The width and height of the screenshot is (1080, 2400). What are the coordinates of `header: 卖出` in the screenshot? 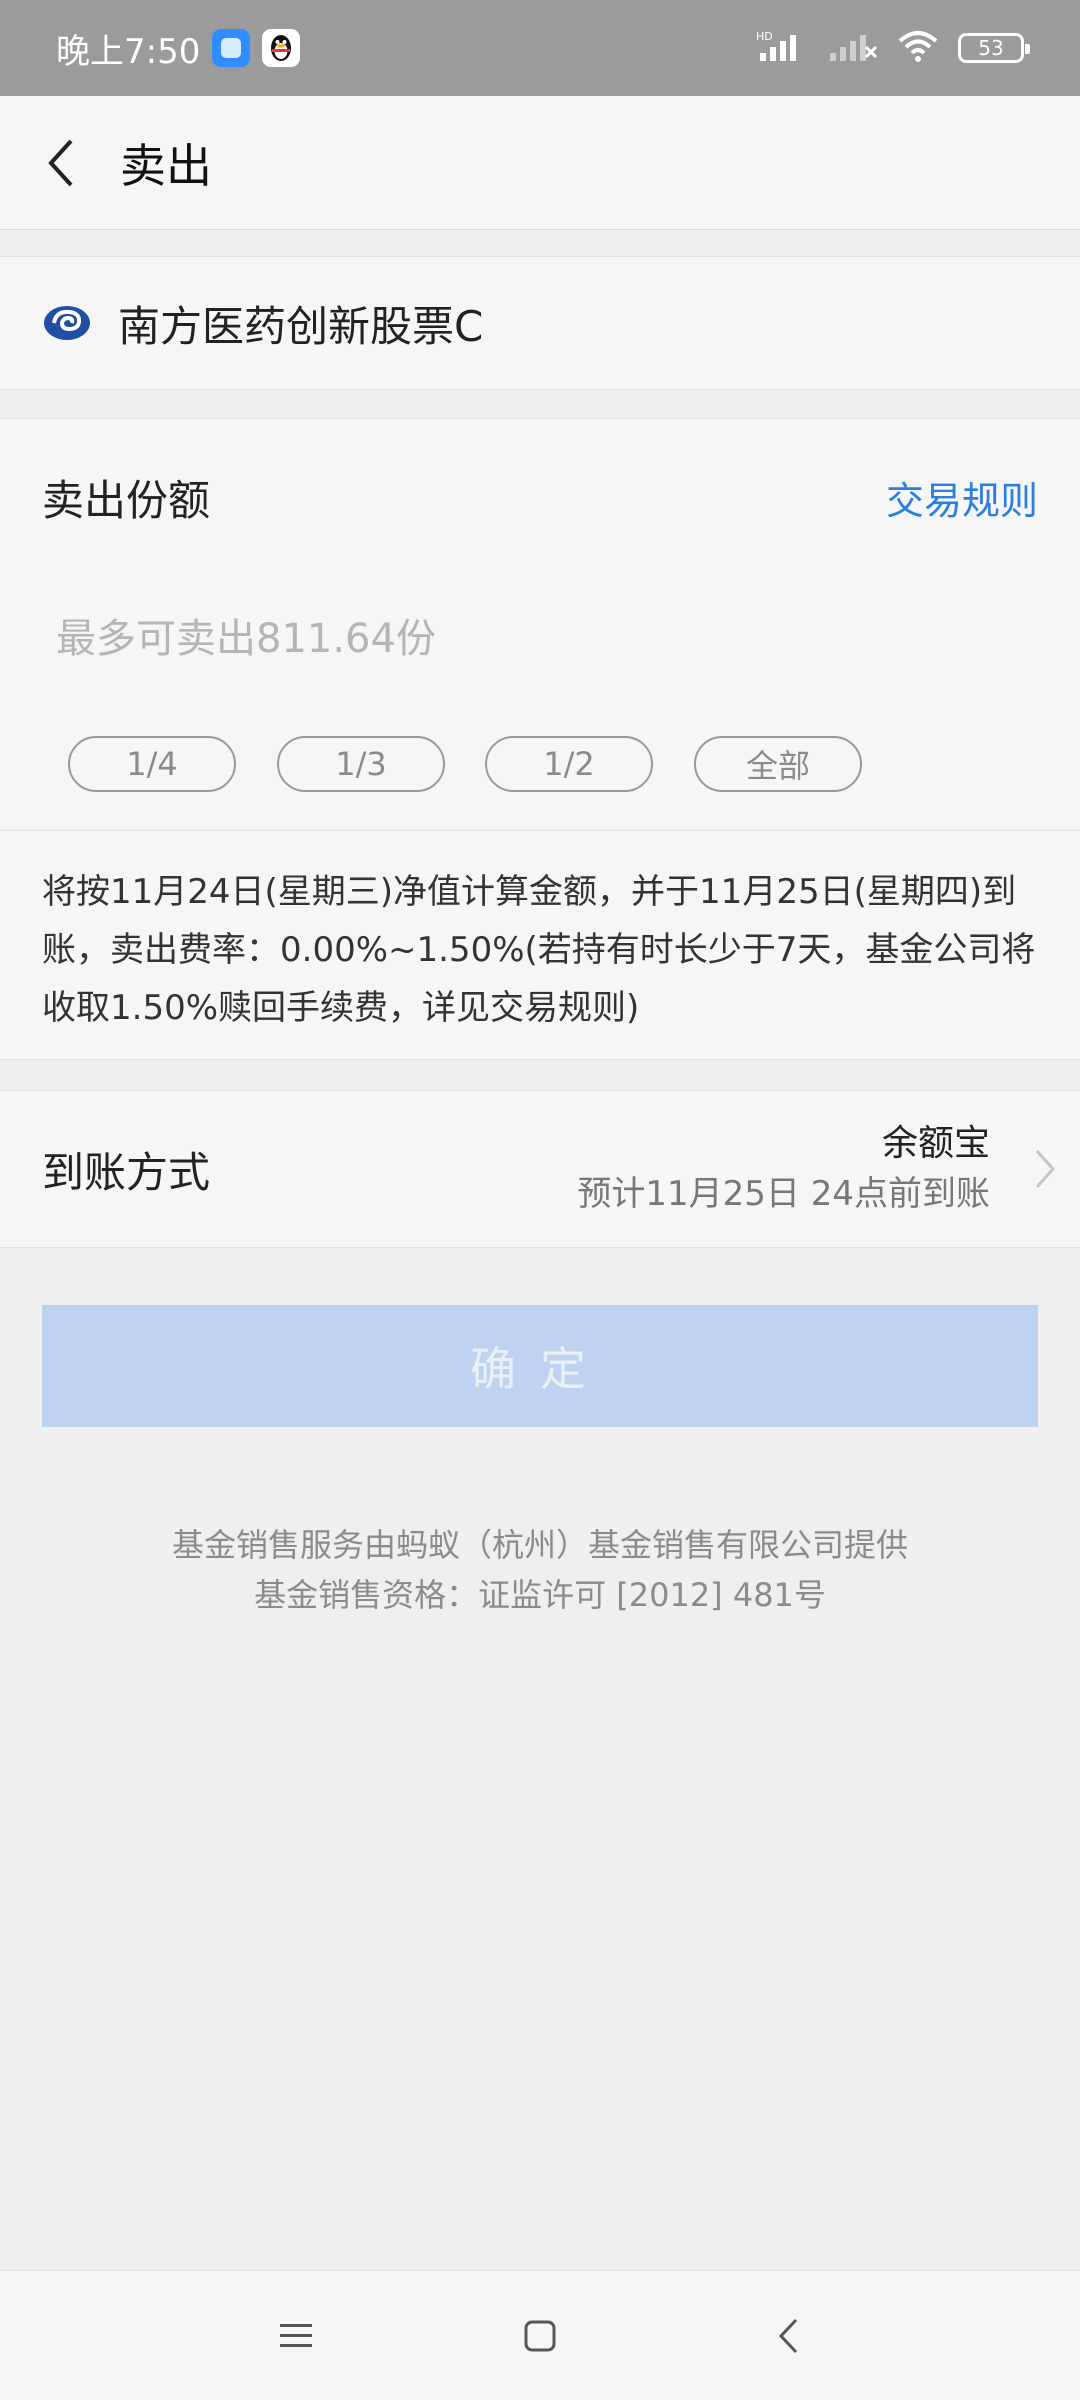 It's located at (540, 163).